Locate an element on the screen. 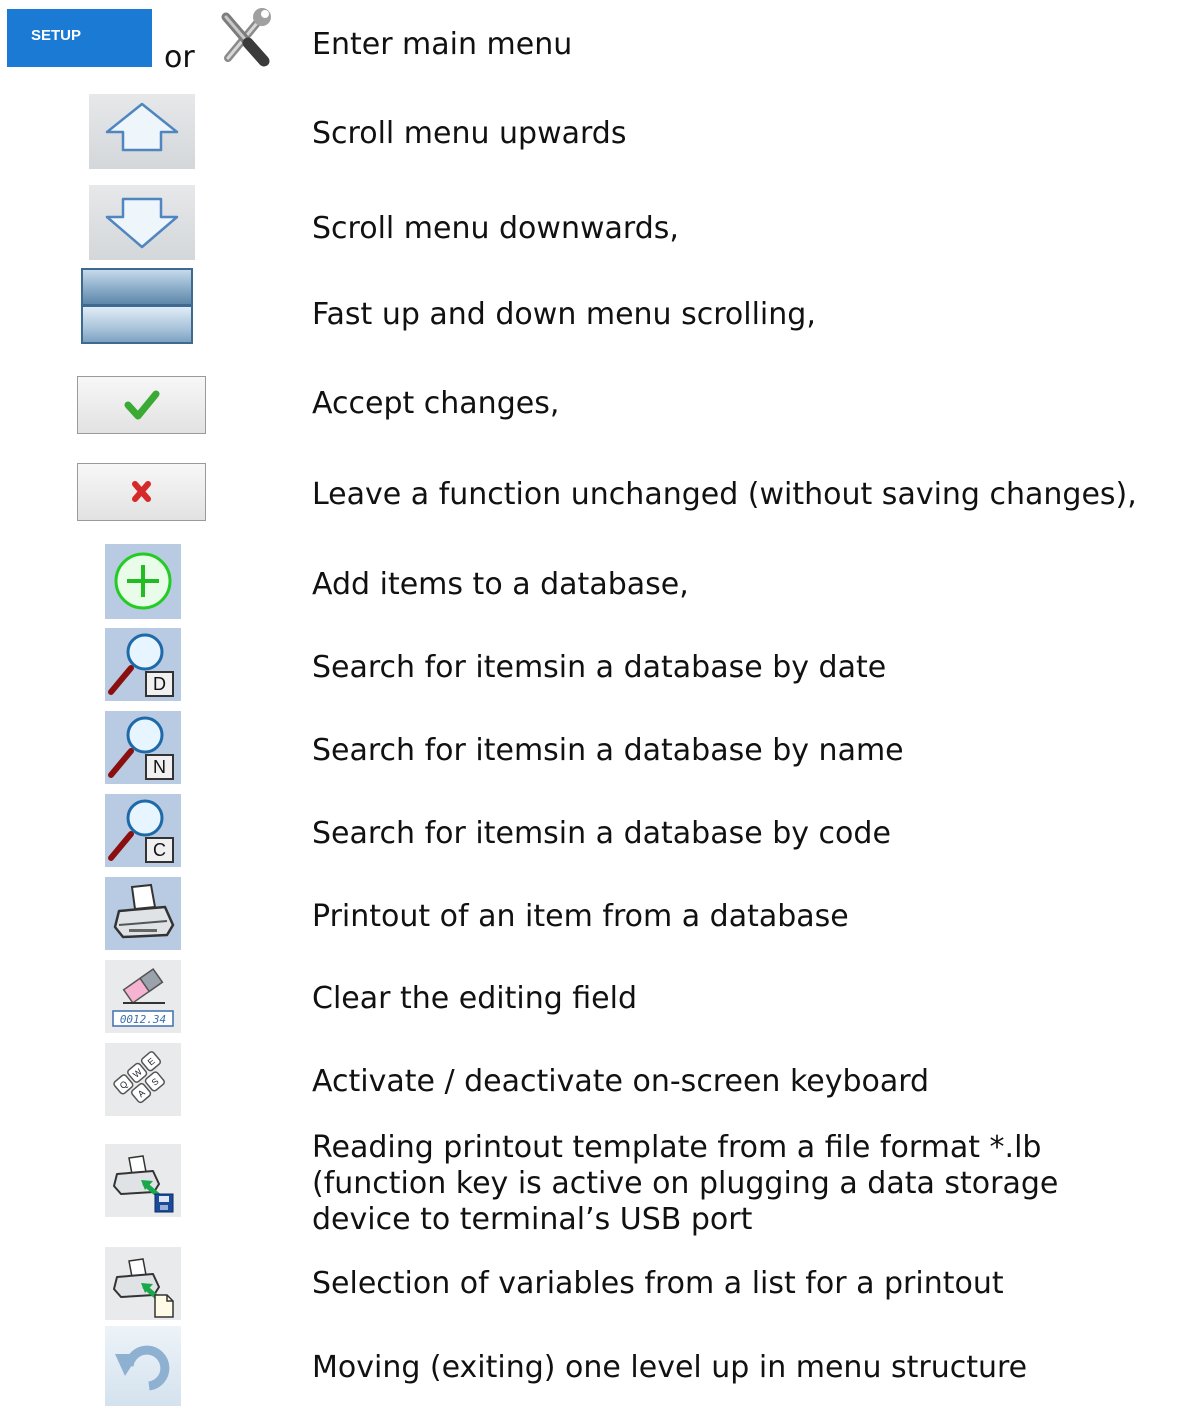 Image resolution: width=1202 pixels, height=1410 pixels. search-date-icon: D is located at coordinates (141, 665).